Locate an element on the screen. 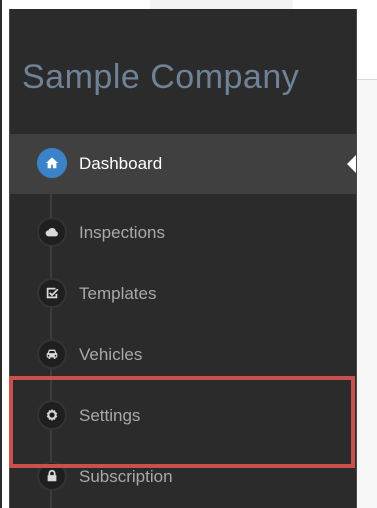 The height and width of the screenshot is (508, 377). sidebar-item-inspections: Inspections is located at coordinates (182, 233).